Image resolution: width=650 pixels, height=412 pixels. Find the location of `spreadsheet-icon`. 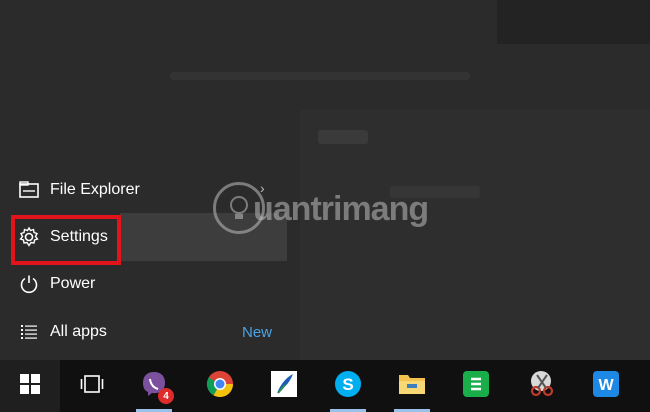

spreadsheet-icon is located at coordinates (476, 386).